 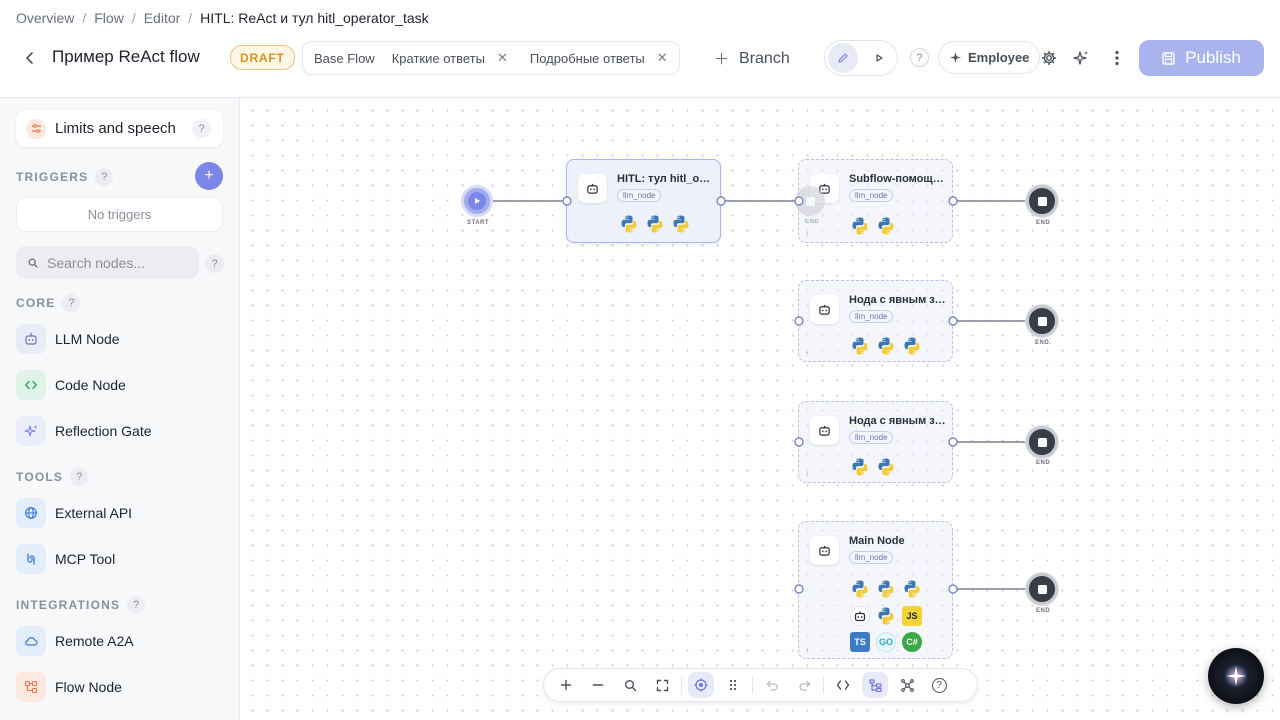 What do you see at coordinates (1049, 58) in the screenshot?
I see `settings-button` at bounding box center [1049, 58].